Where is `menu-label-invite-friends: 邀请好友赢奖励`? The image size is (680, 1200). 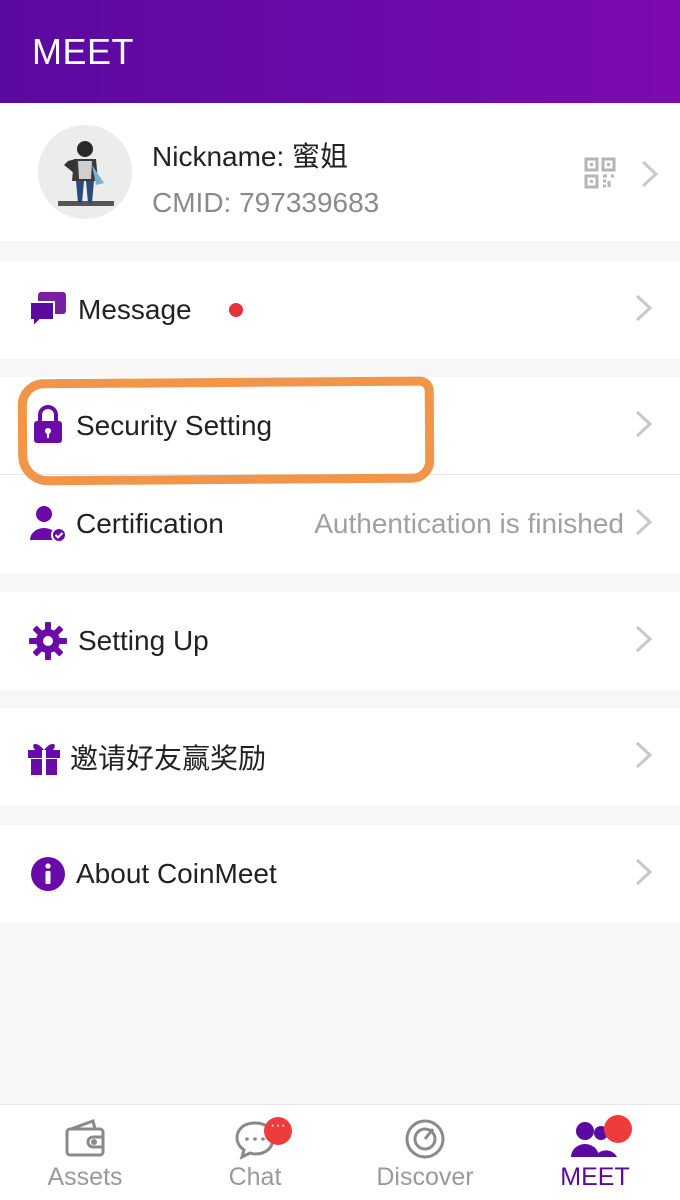
menu-label-invite-friends: 邀请好友赢奖励 is located at coordinates (168, 758).